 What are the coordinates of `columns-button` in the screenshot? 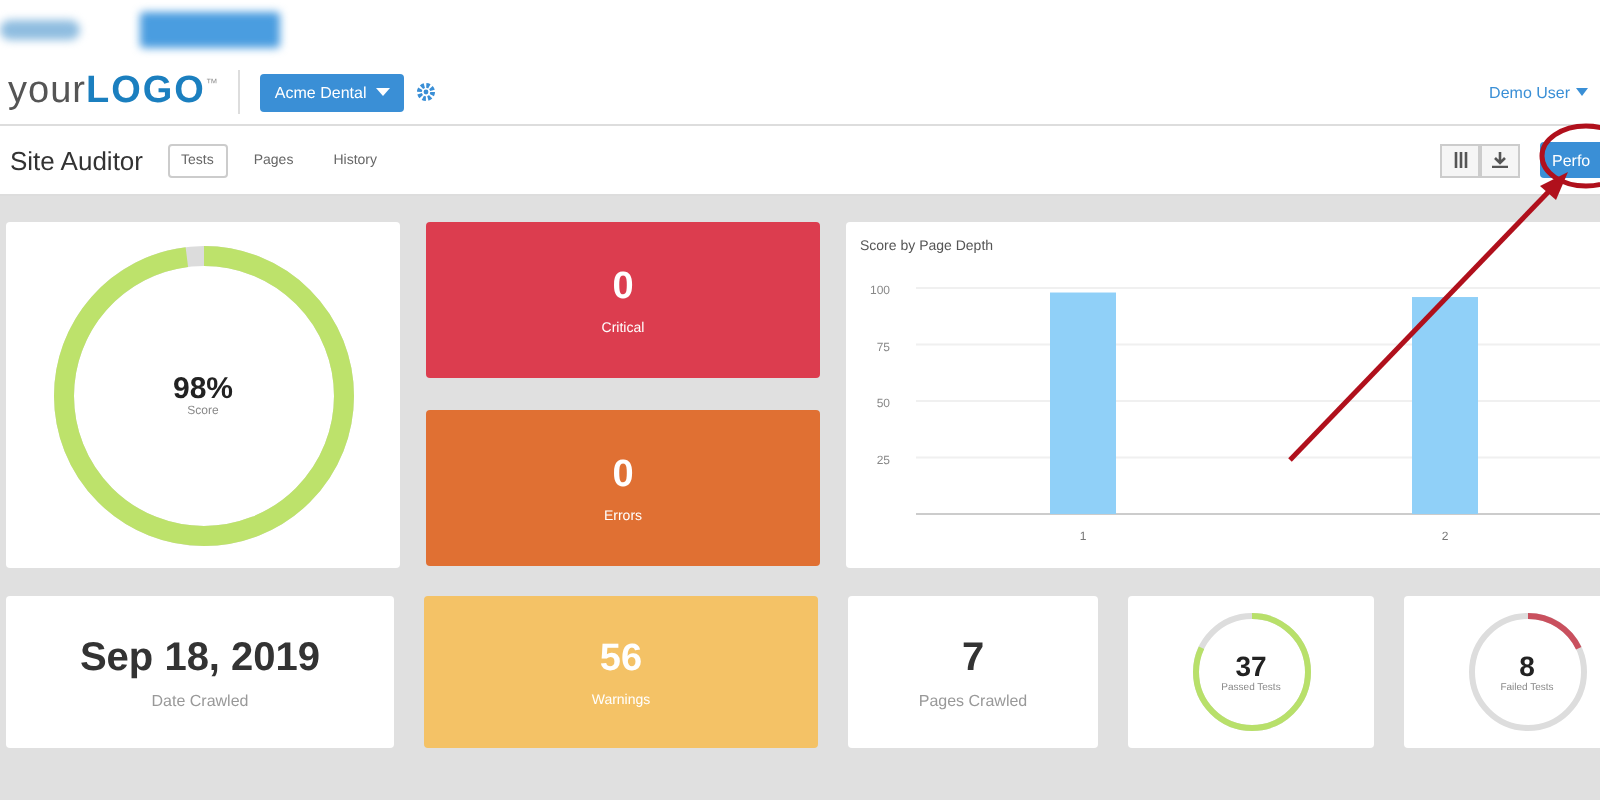 It's located at (1460, 160).